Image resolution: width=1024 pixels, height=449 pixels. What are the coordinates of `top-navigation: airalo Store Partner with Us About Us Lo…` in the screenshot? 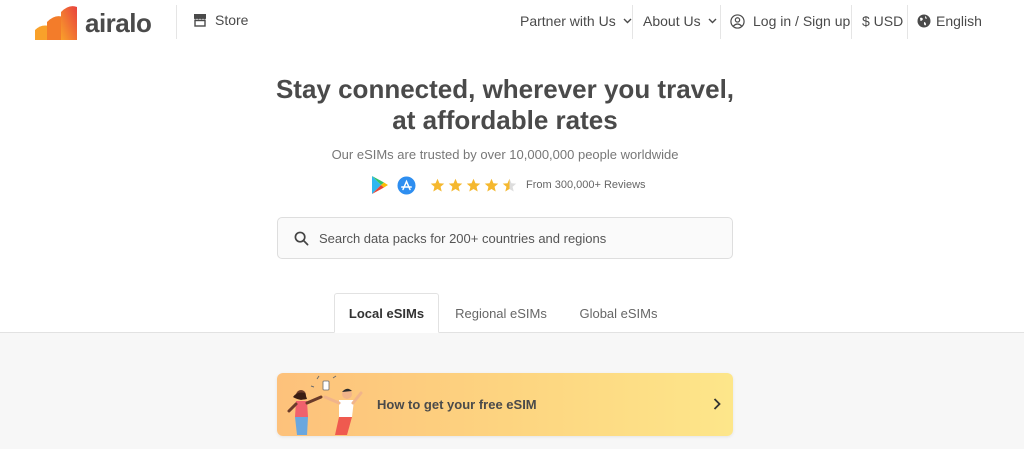 It's located at (512, 22).